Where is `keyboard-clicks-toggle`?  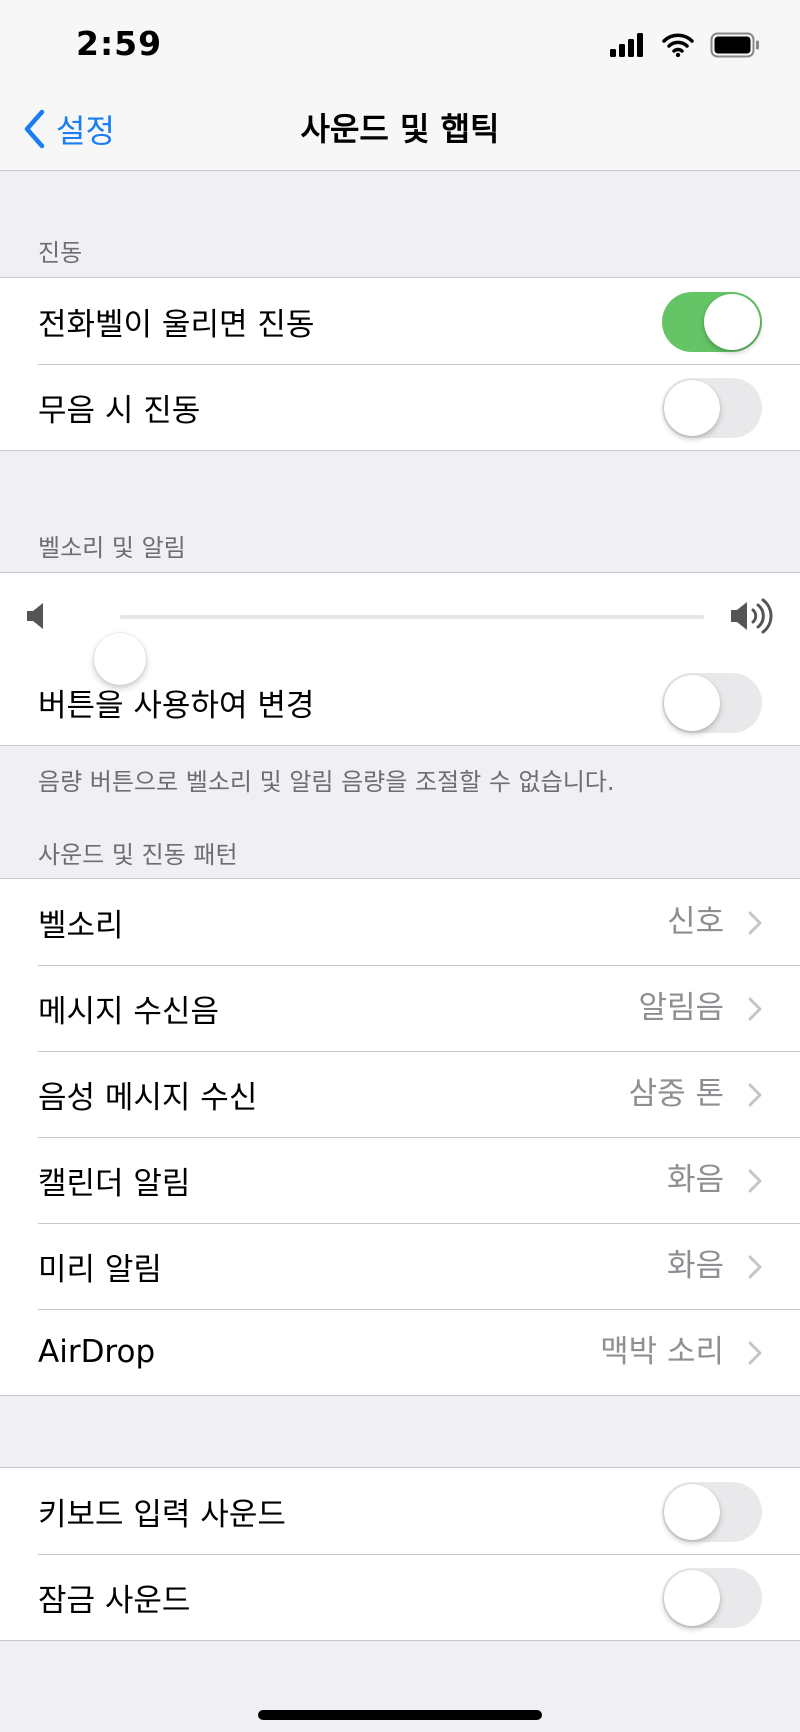 keyboard-clicks-toggle is located at coordinates (712, 1512).